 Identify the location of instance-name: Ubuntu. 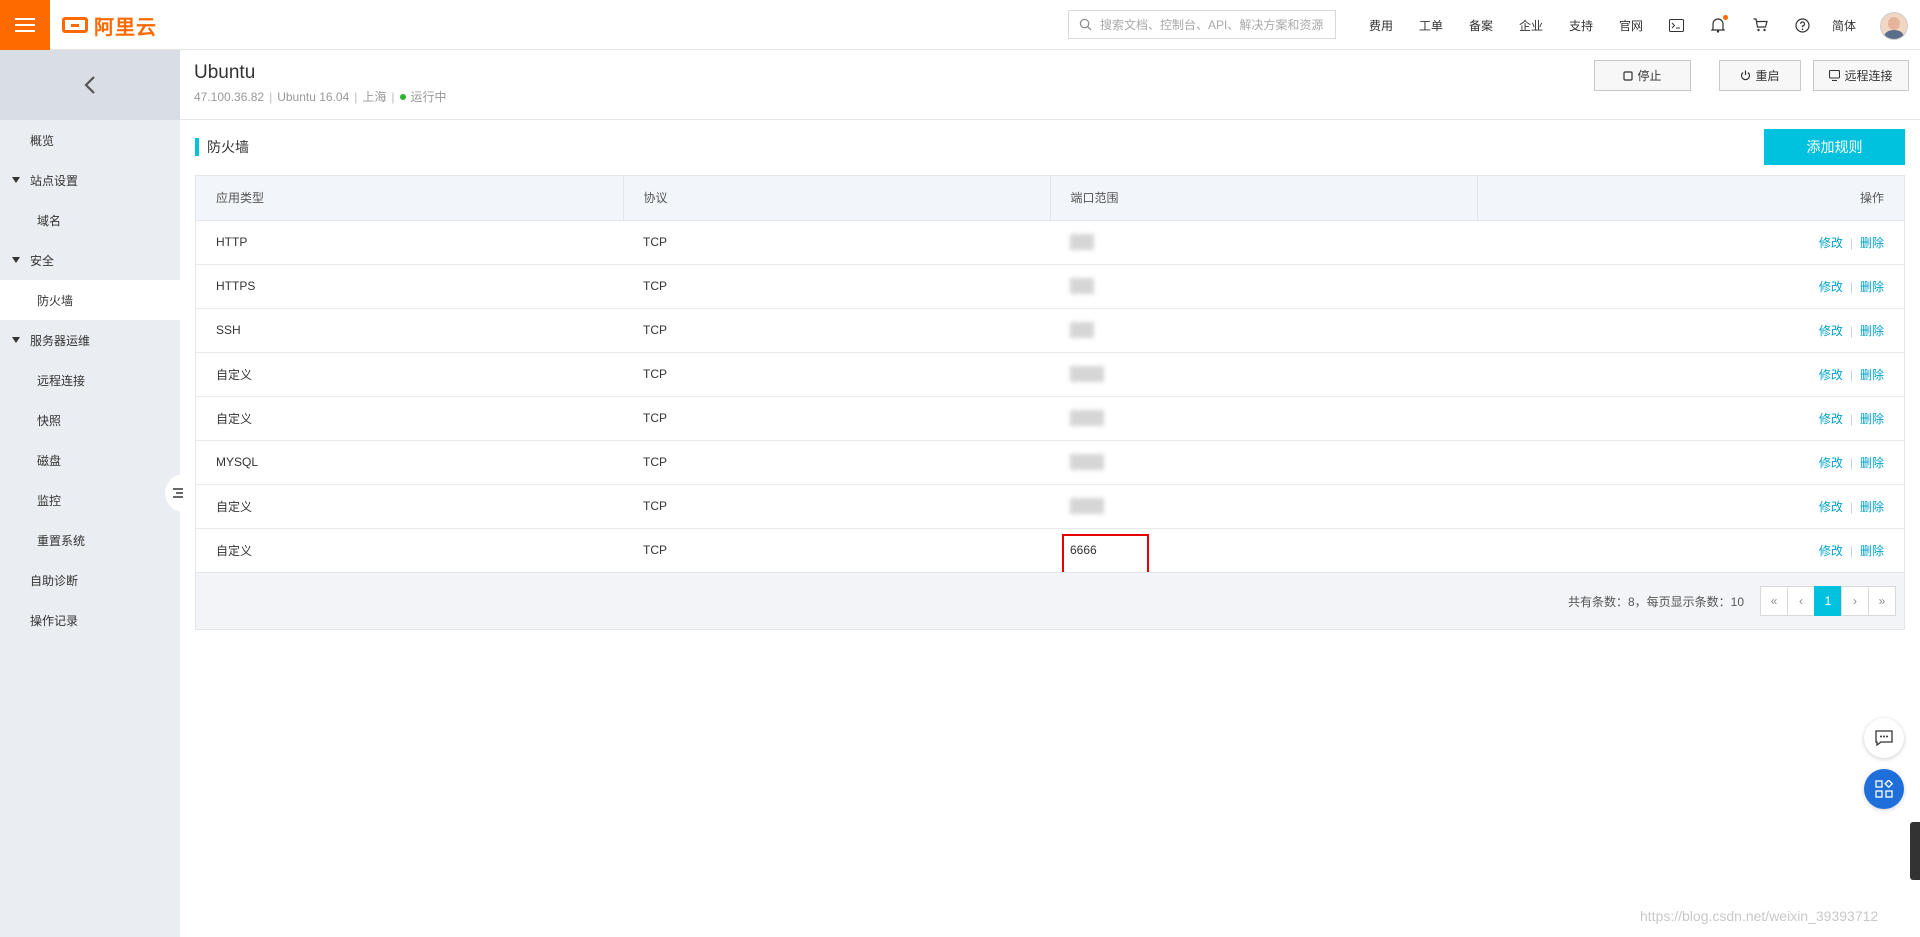
(225, 72).